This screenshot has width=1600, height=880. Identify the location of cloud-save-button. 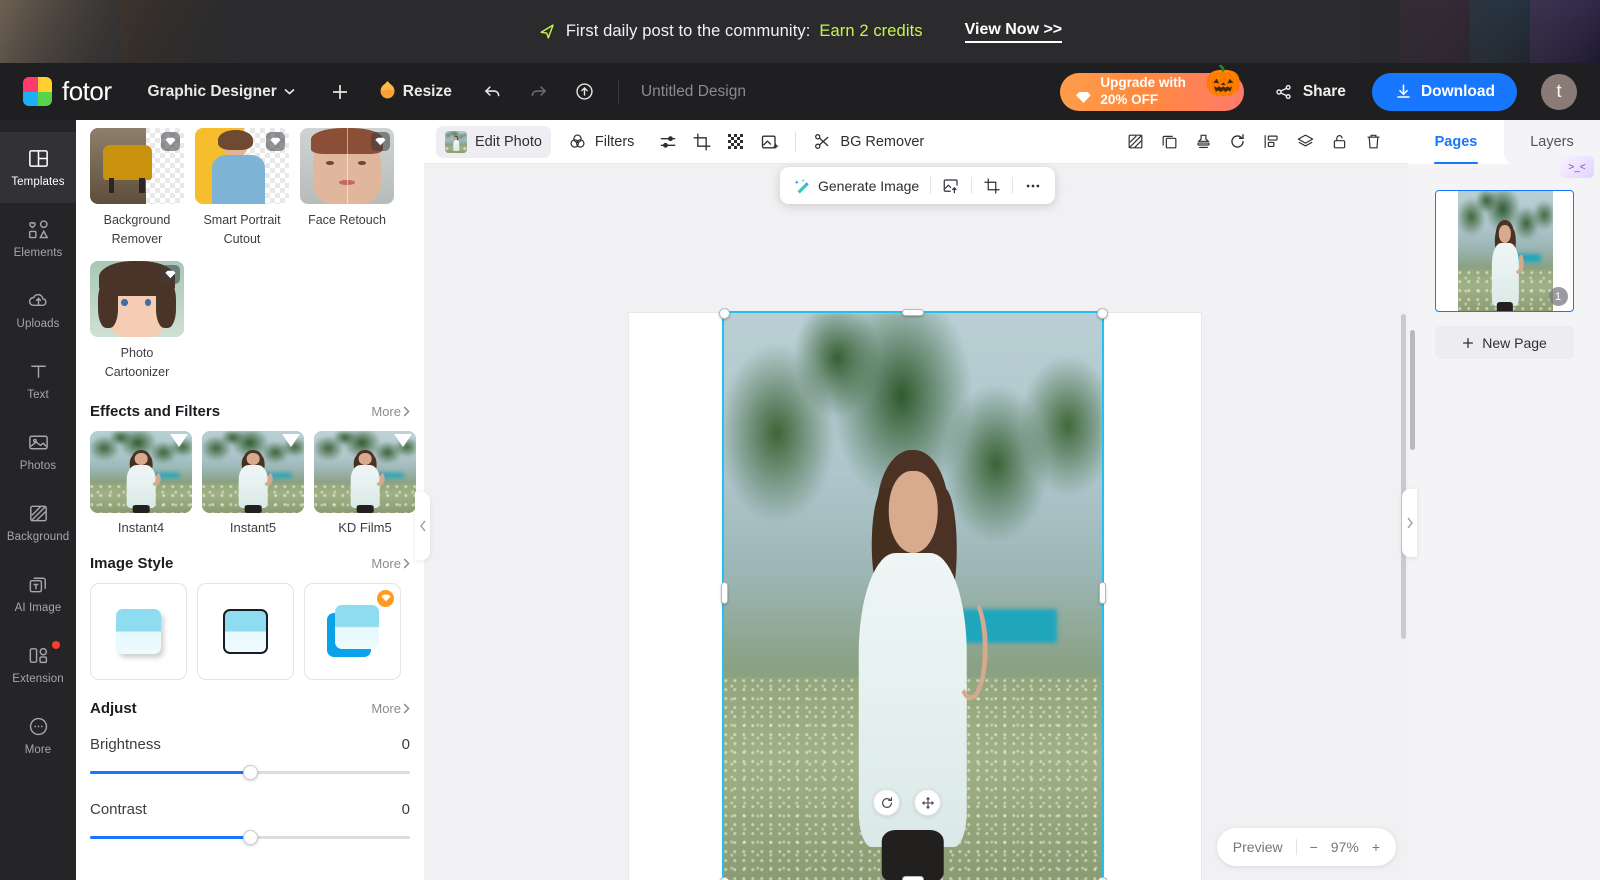
(585, 92).